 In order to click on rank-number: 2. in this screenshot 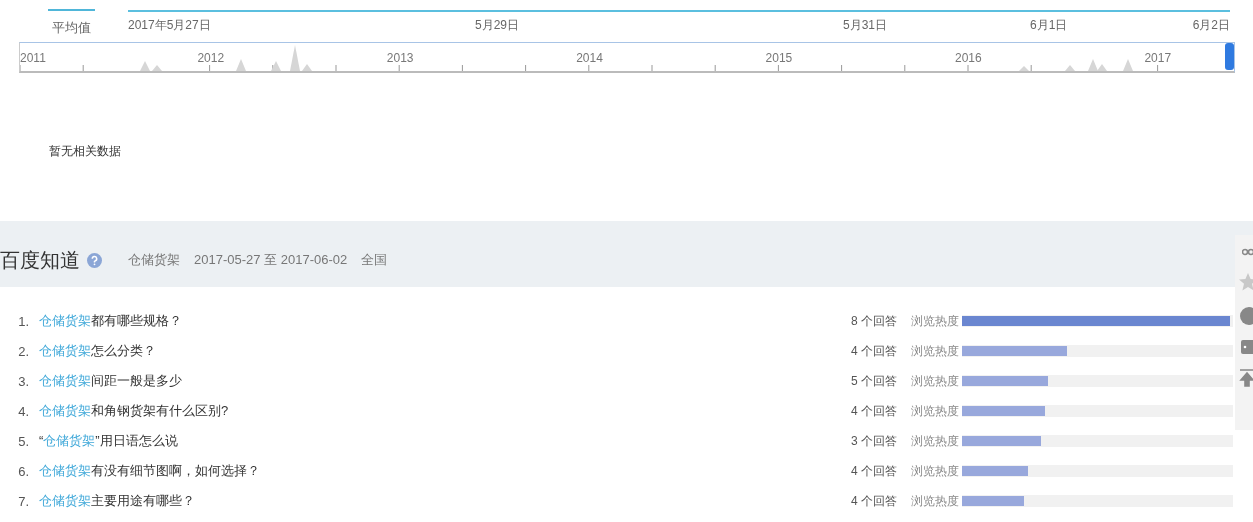, I will do `click(23, 351)`.